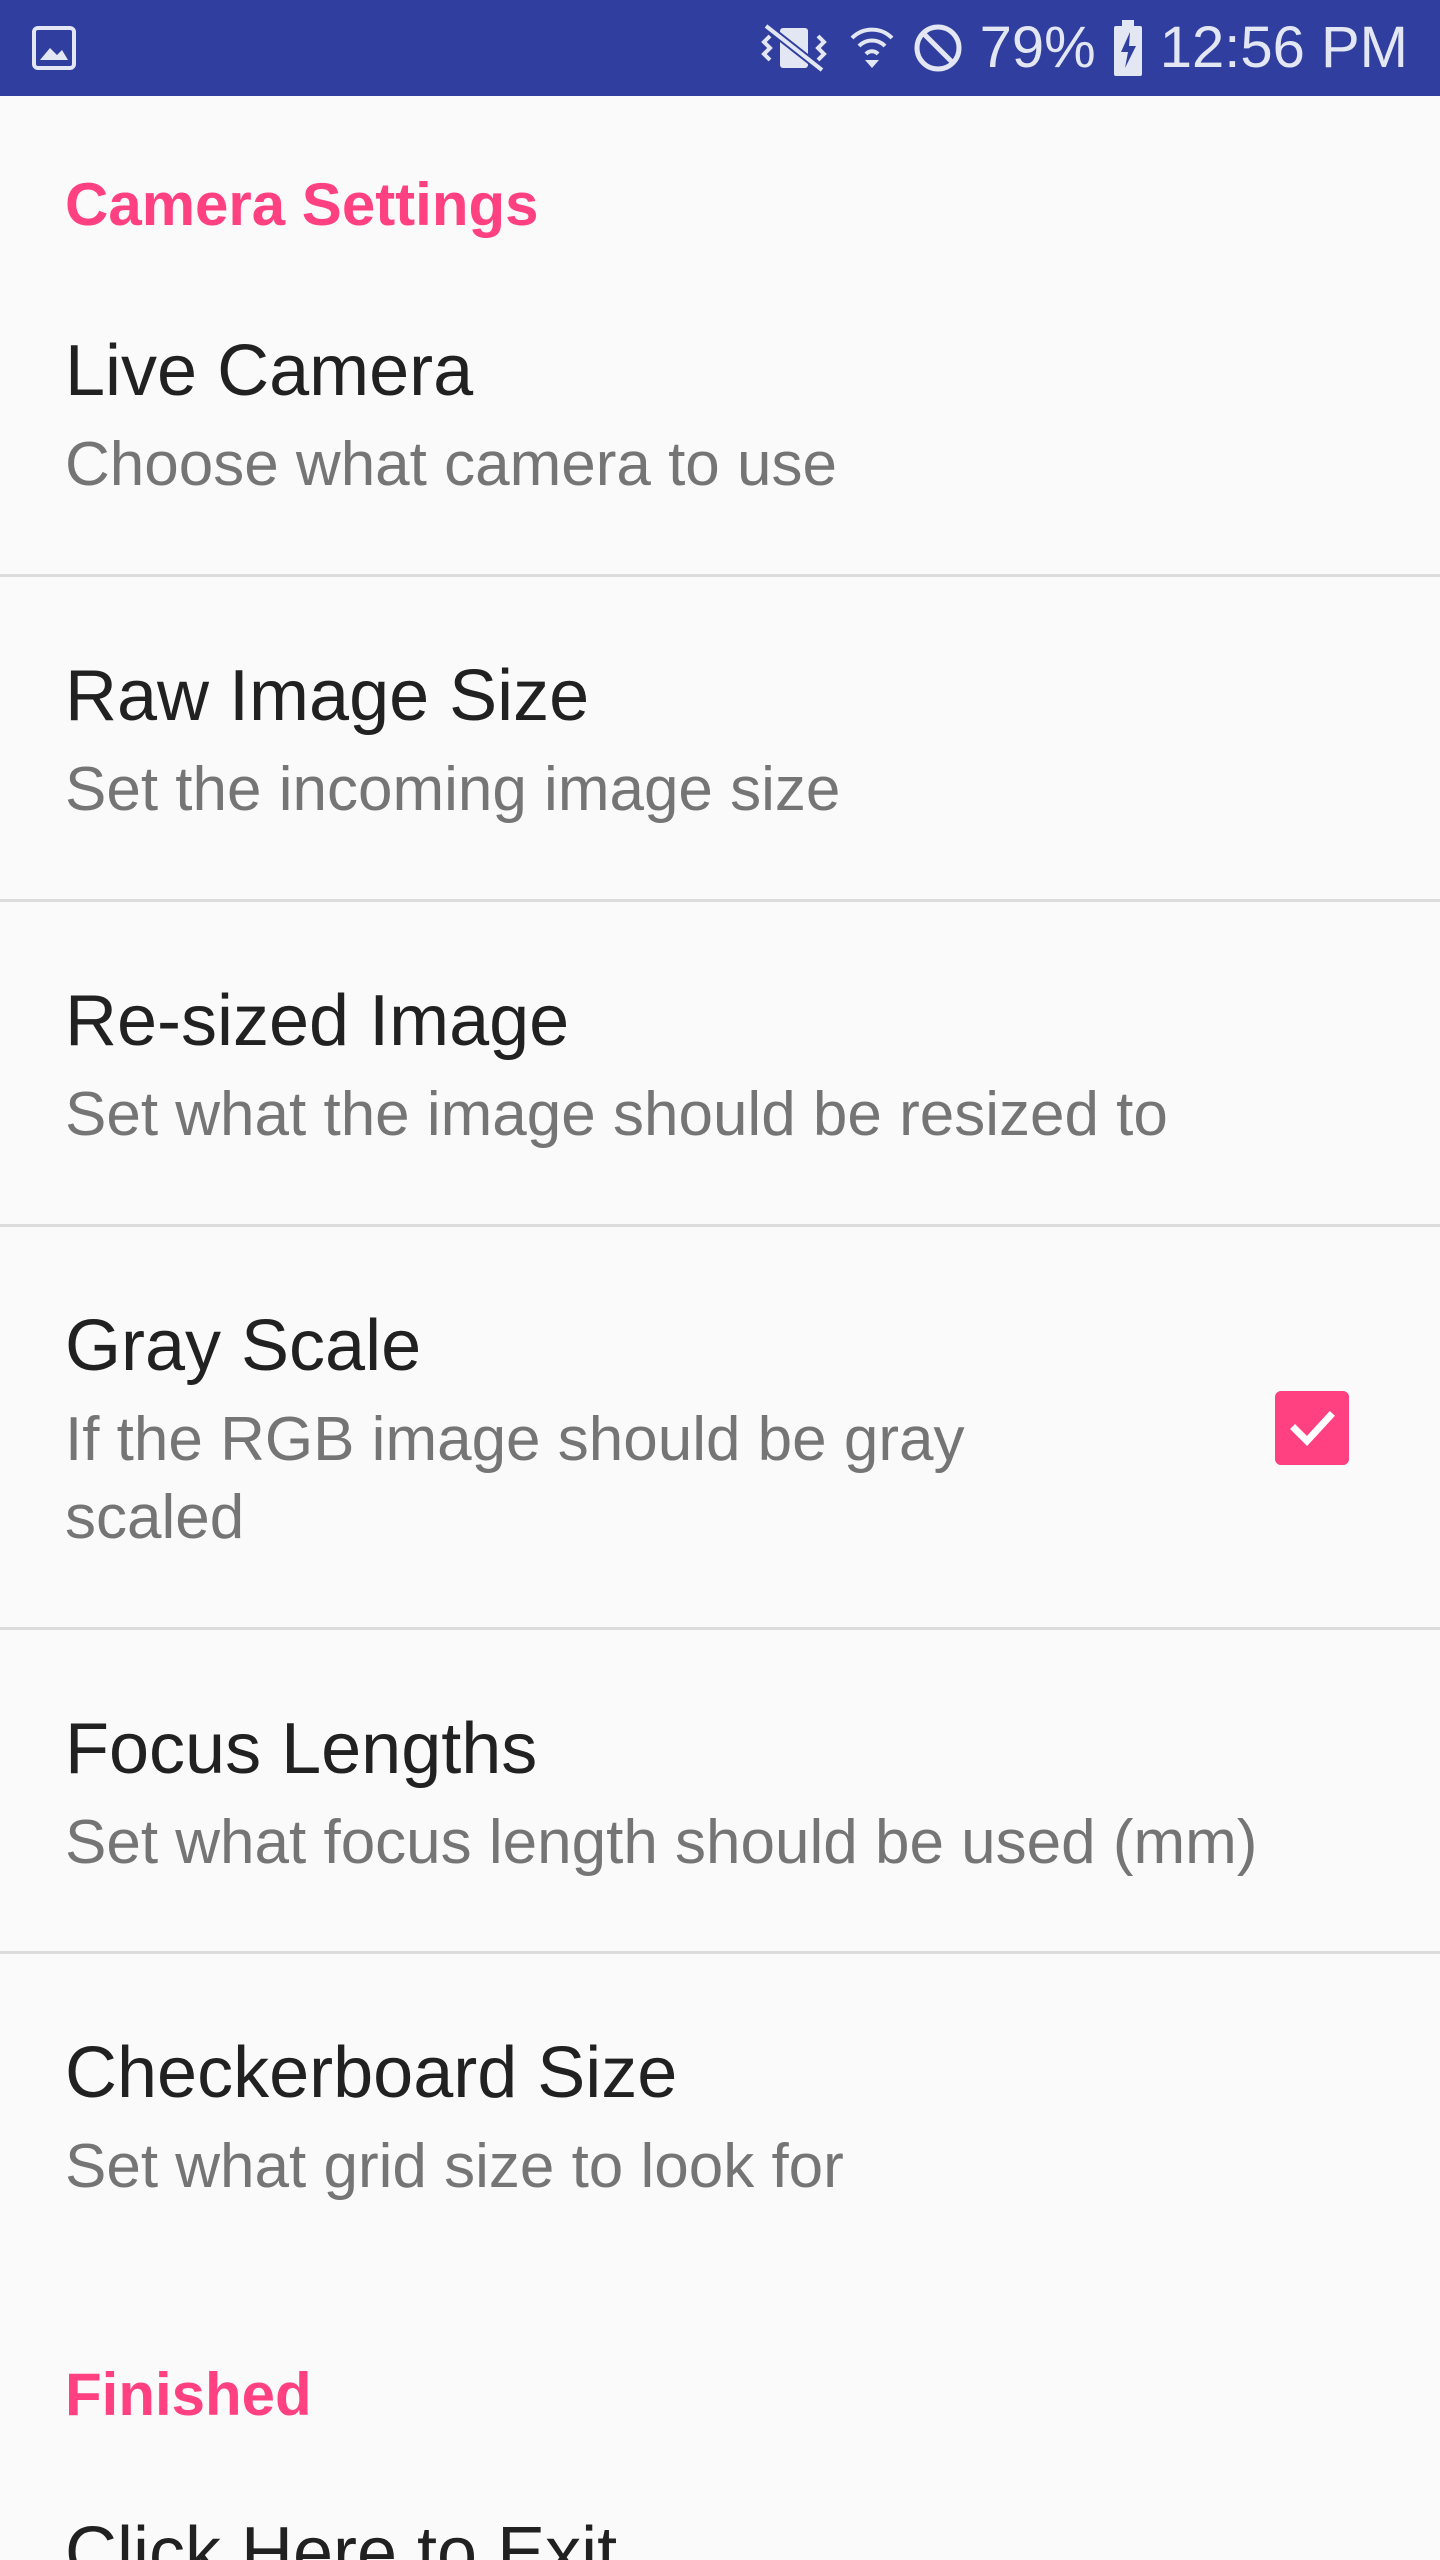 The image size is (1440, 2560). Describe the element at coordinates (243, 1346) in the screenshot. I see `pref-title: Gray Scale` at that location.